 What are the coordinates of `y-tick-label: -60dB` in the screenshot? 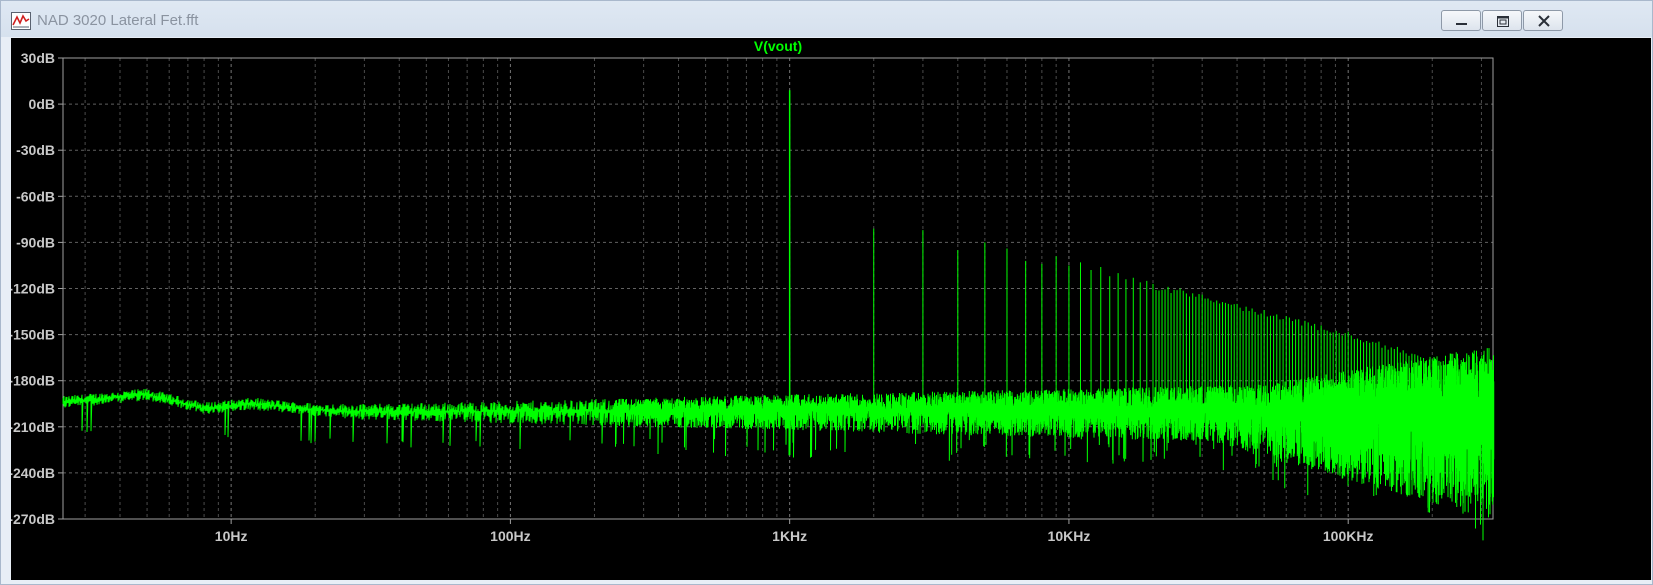 It's located at (35, 196).